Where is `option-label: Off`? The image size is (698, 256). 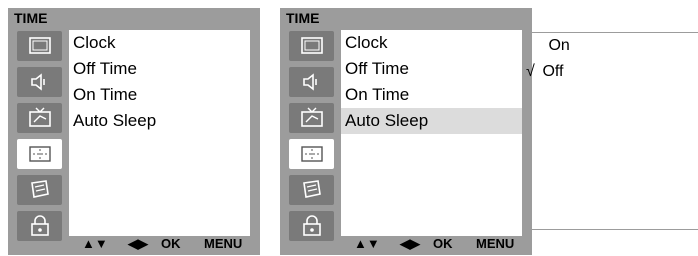 option-label: Off is located at coordinates (553, 71).